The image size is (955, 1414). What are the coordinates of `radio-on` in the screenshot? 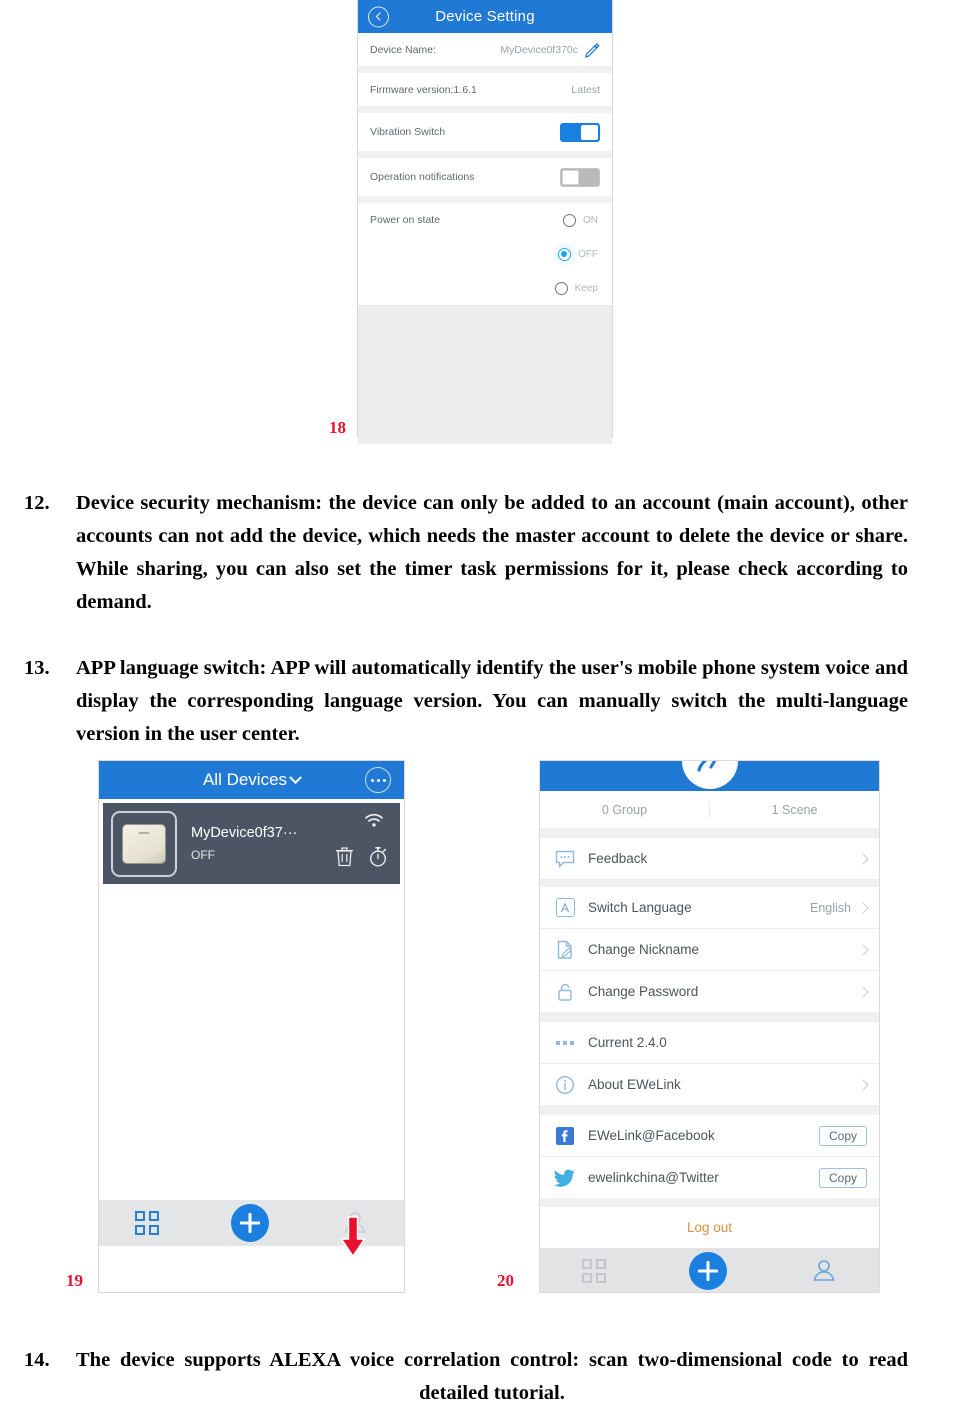 It's located at (569, 220).